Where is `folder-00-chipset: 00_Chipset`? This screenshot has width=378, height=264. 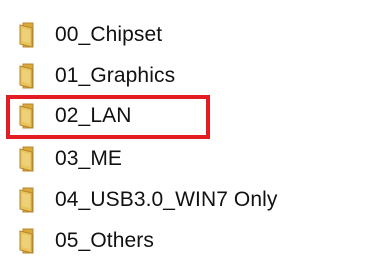
folder-00-chipset: 00_Chipset is located at coordinates (90, 35).